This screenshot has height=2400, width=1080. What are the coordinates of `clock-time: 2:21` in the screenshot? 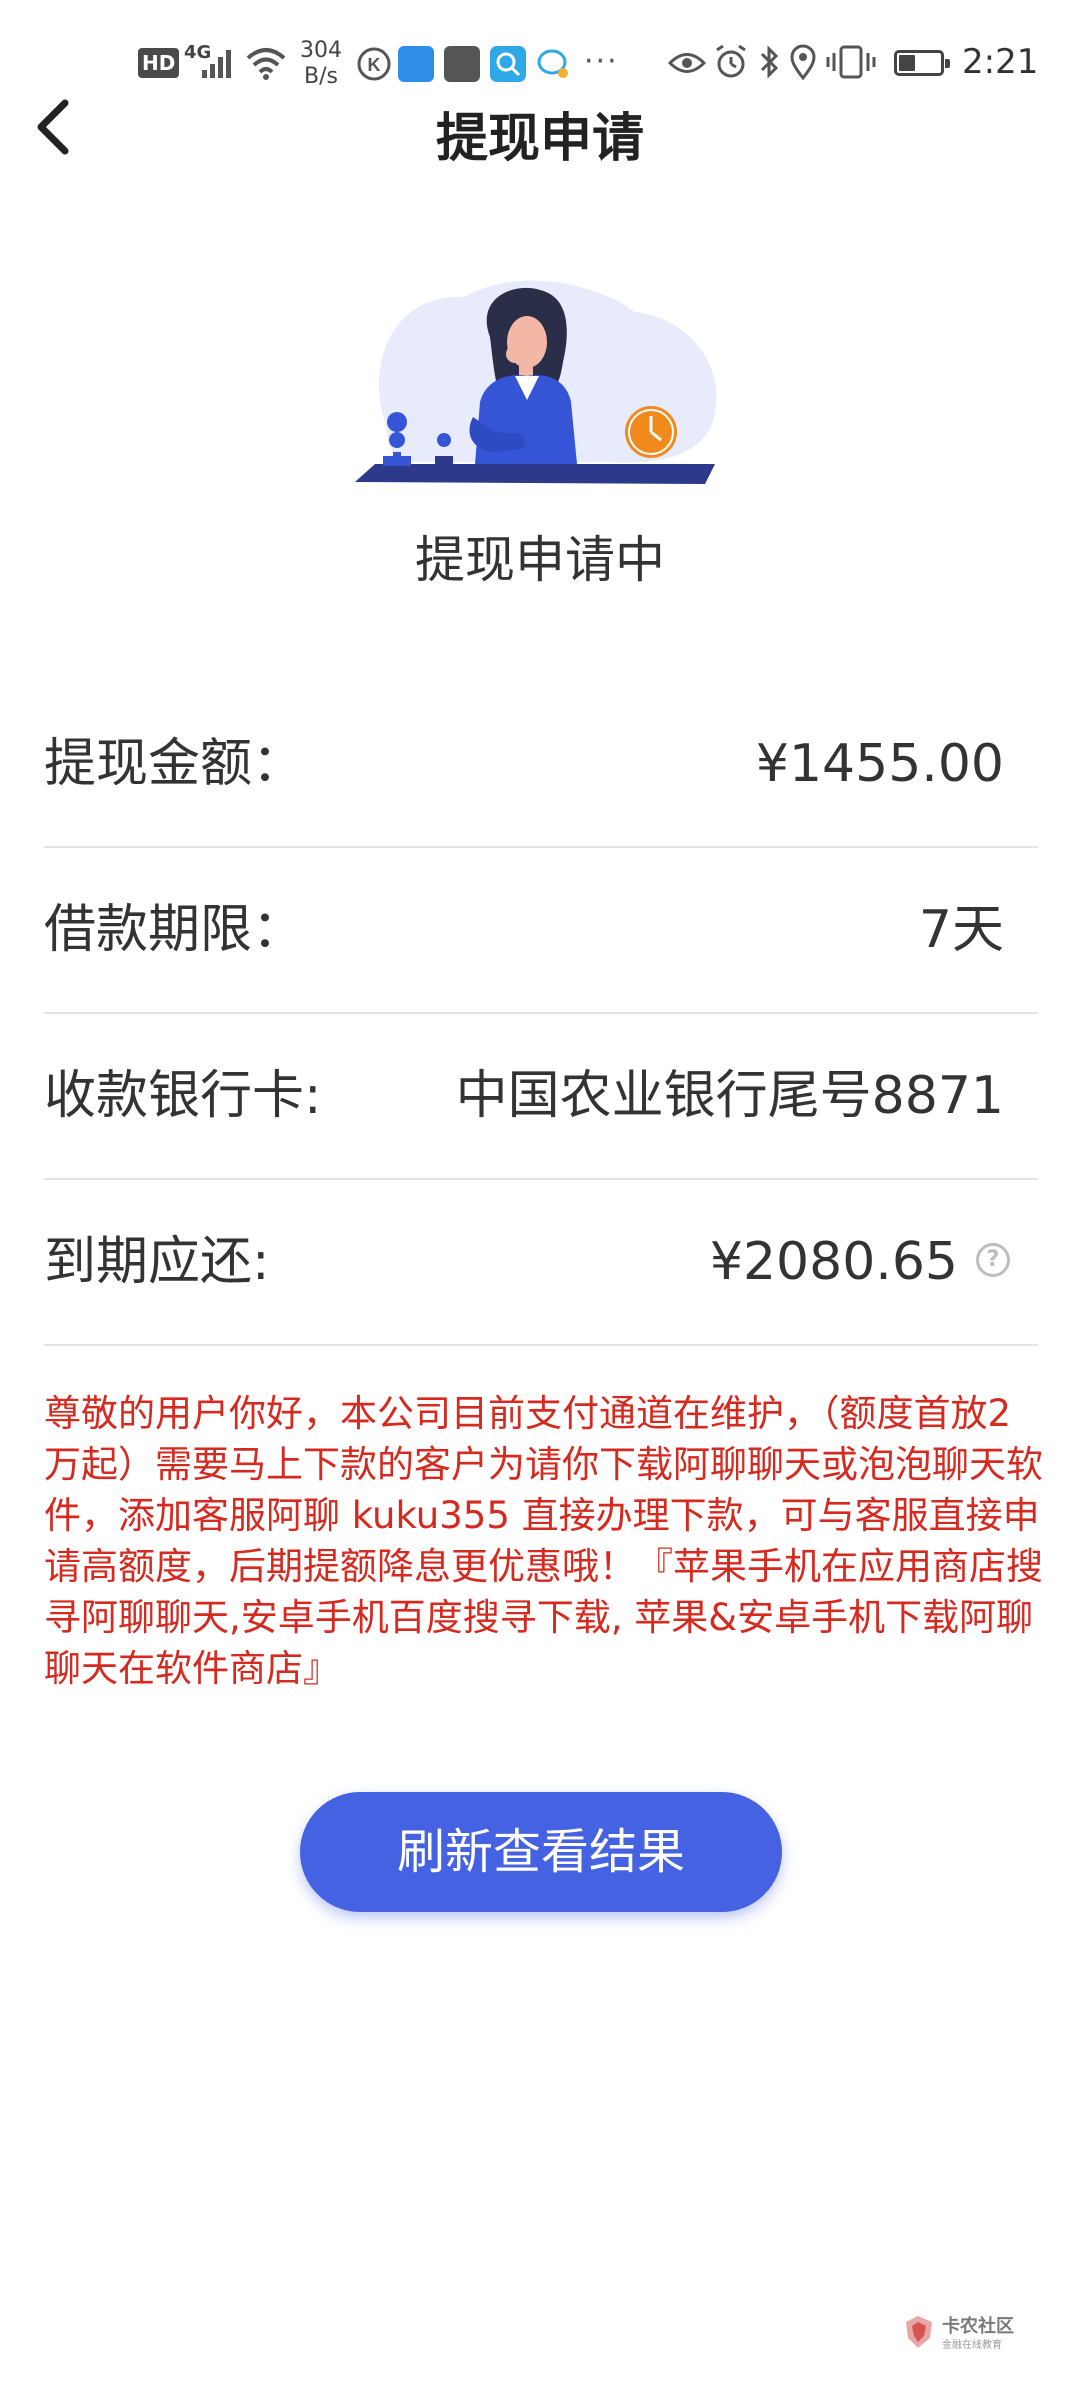 It's located at (1000, 62).